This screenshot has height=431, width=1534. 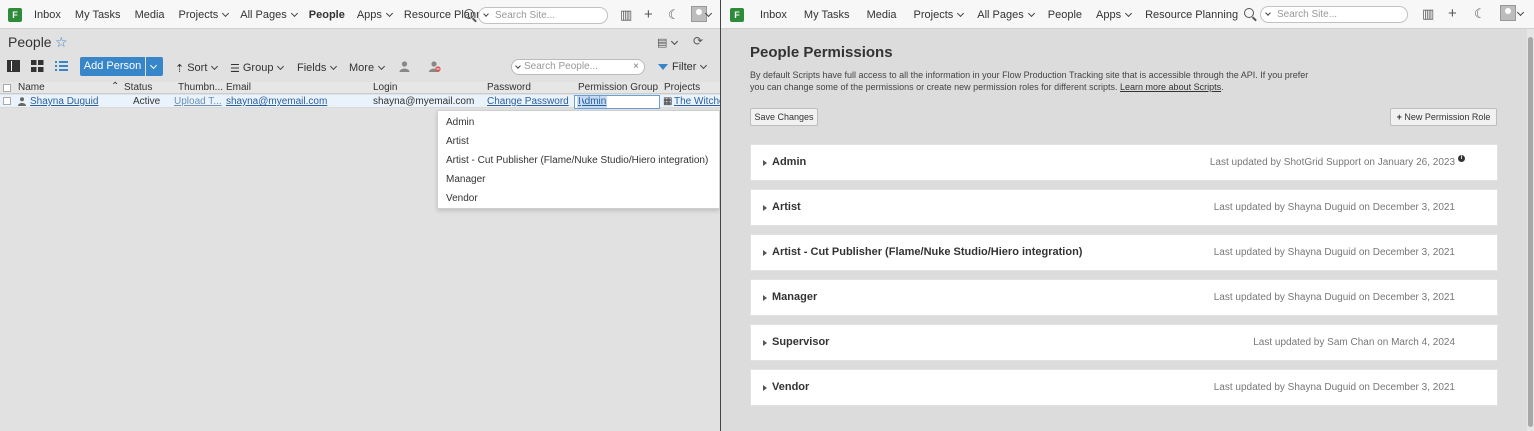 I want to click on person-remove-icon, so click(x=435, y=66).